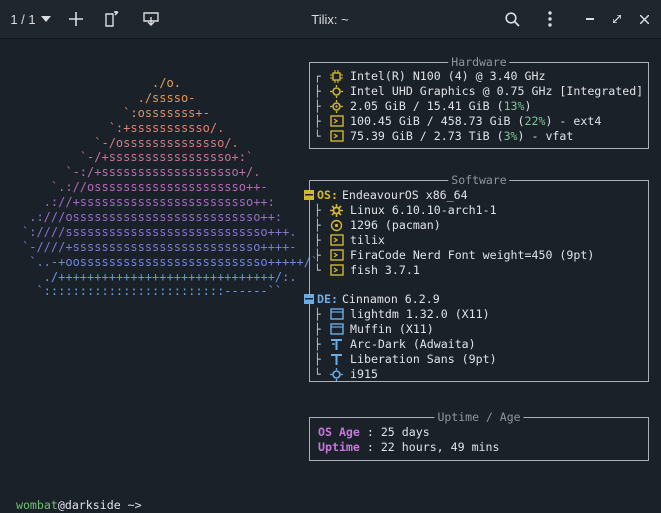 The image size is (661, 513). I want to click on de-value: Cinnamon 6.2.9, so click(390, 299).